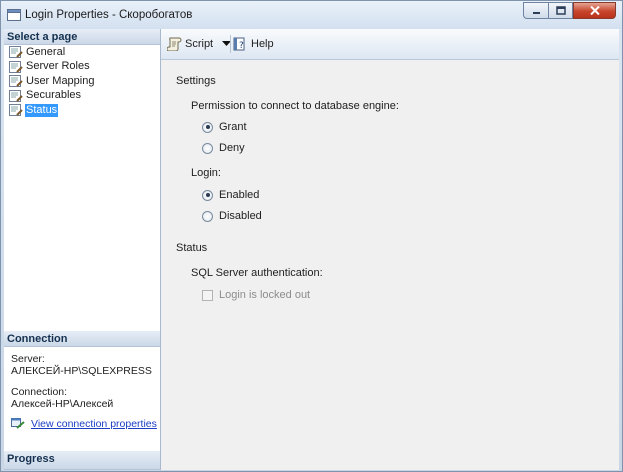  Describe the element at coordinates (54, 95) in the screenshot. I see `page-item-label: Securables` at that location.